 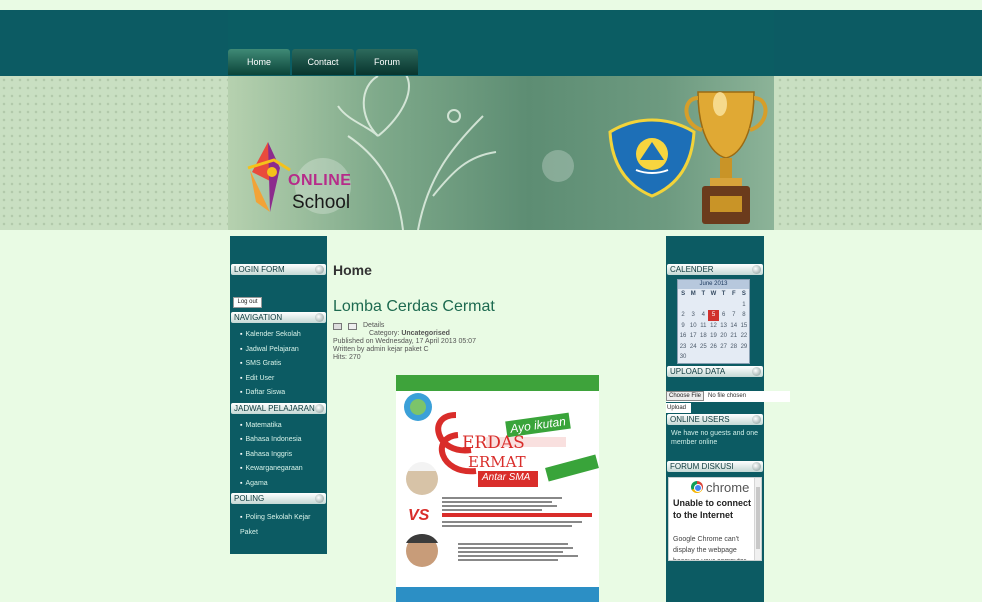 I want to click on page-title: Home, so click(x=352, y=270).